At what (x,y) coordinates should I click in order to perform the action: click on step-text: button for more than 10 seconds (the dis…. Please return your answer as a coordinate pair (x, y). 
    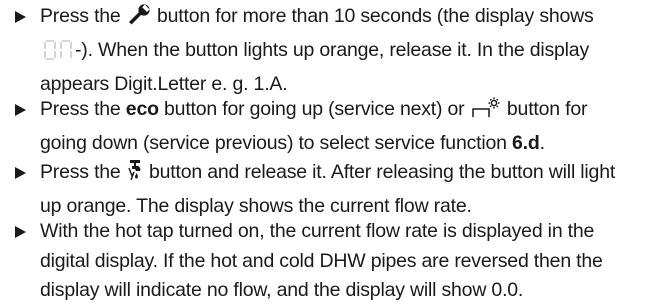
    Looking at the image, I should click on (375, 16).